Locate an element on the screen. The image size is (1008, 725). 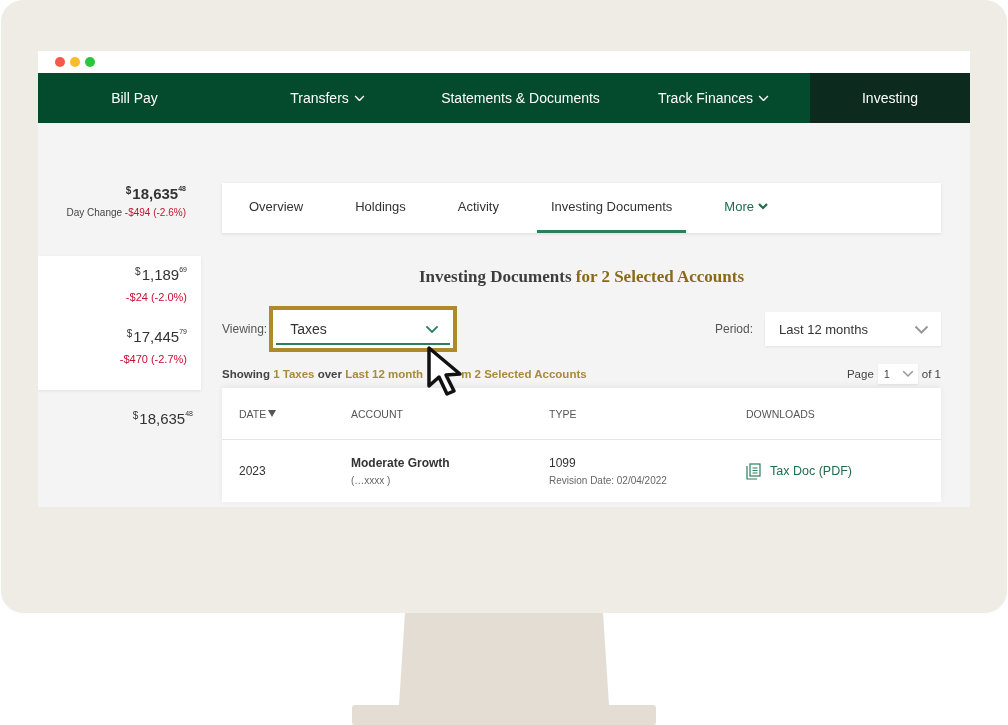
table-cell-text: 2023 is located at coordinates (253, 471).